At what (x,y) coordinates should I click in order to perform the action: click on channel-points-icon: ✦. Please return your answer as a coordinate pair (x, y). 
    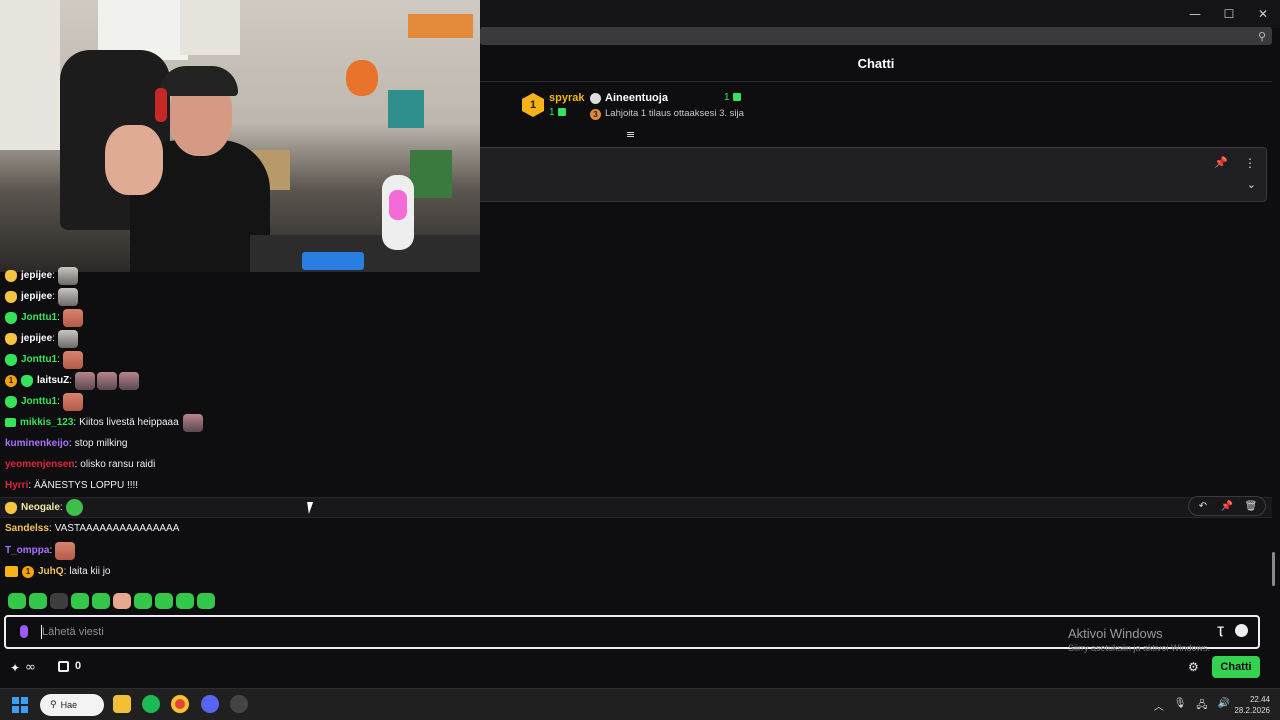
    Looking at the image, I should click on (15, 668).